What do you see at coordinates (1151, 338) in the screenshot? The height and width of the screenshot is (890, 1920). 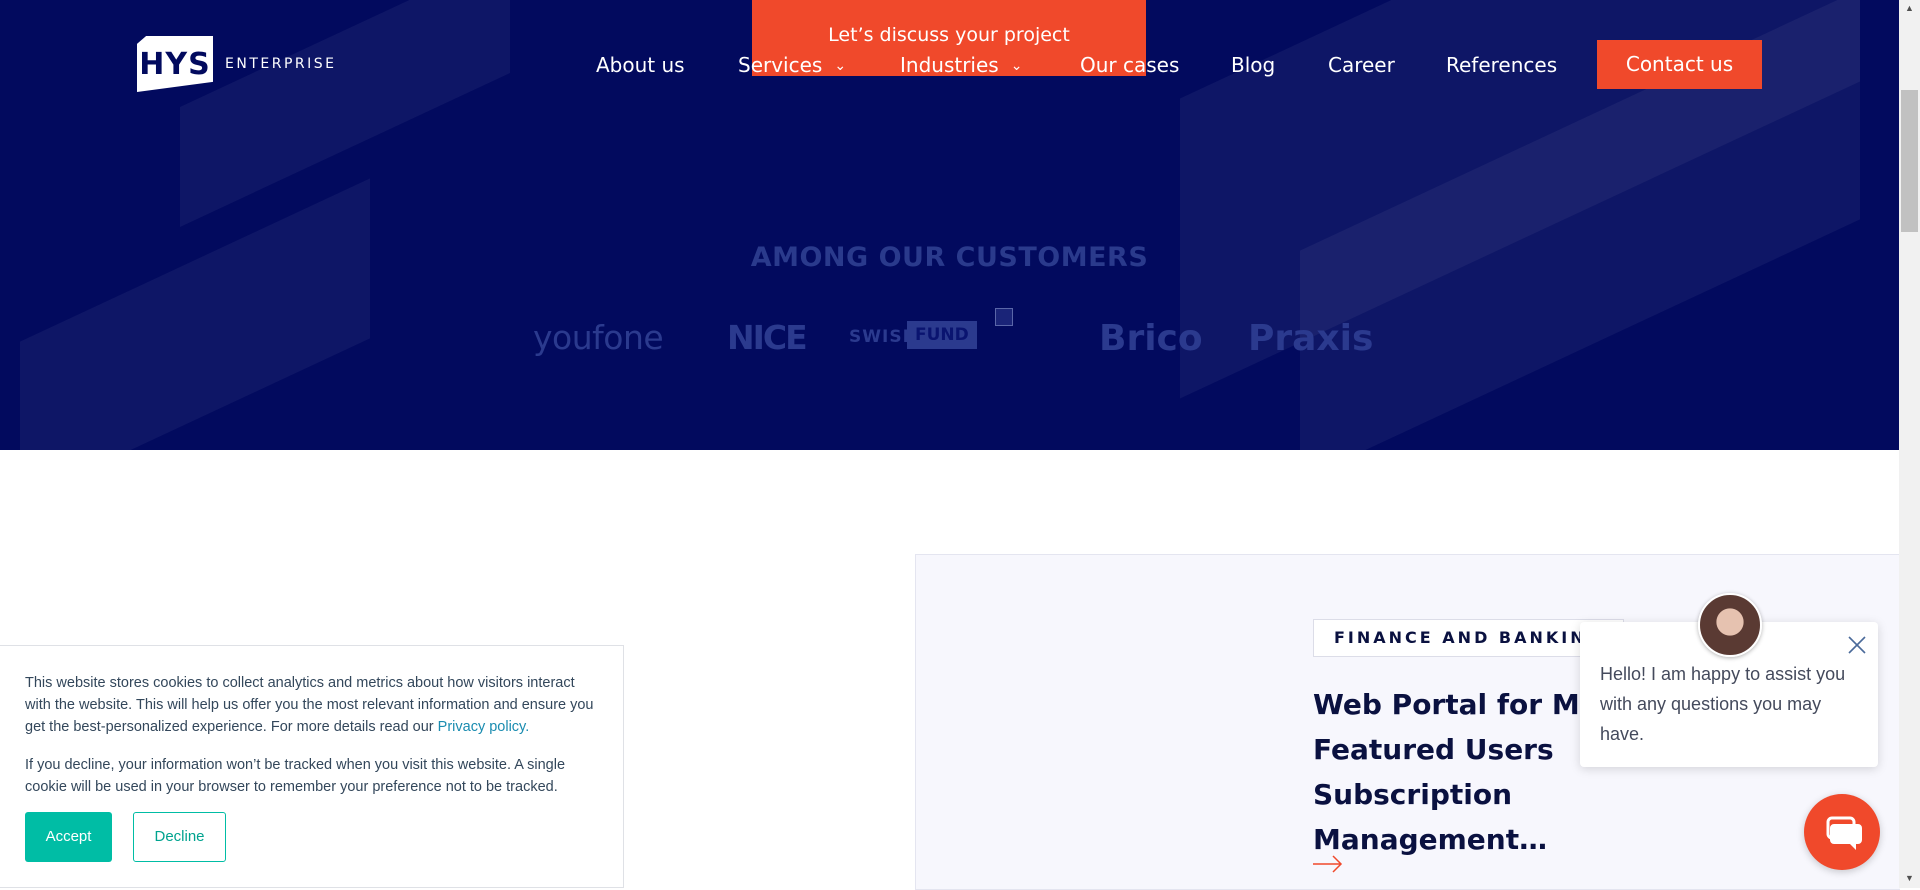 I see `customer-logo-brico: Brico` at bounding box center [1151, 338].